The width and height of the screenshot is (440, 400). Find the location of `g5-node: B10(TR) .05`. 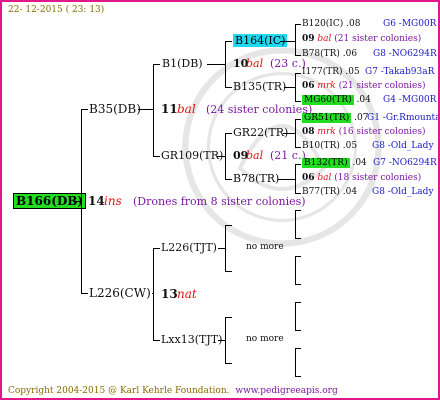

g5-node: B10(TR) .05 is located at coordinates (330, 146).